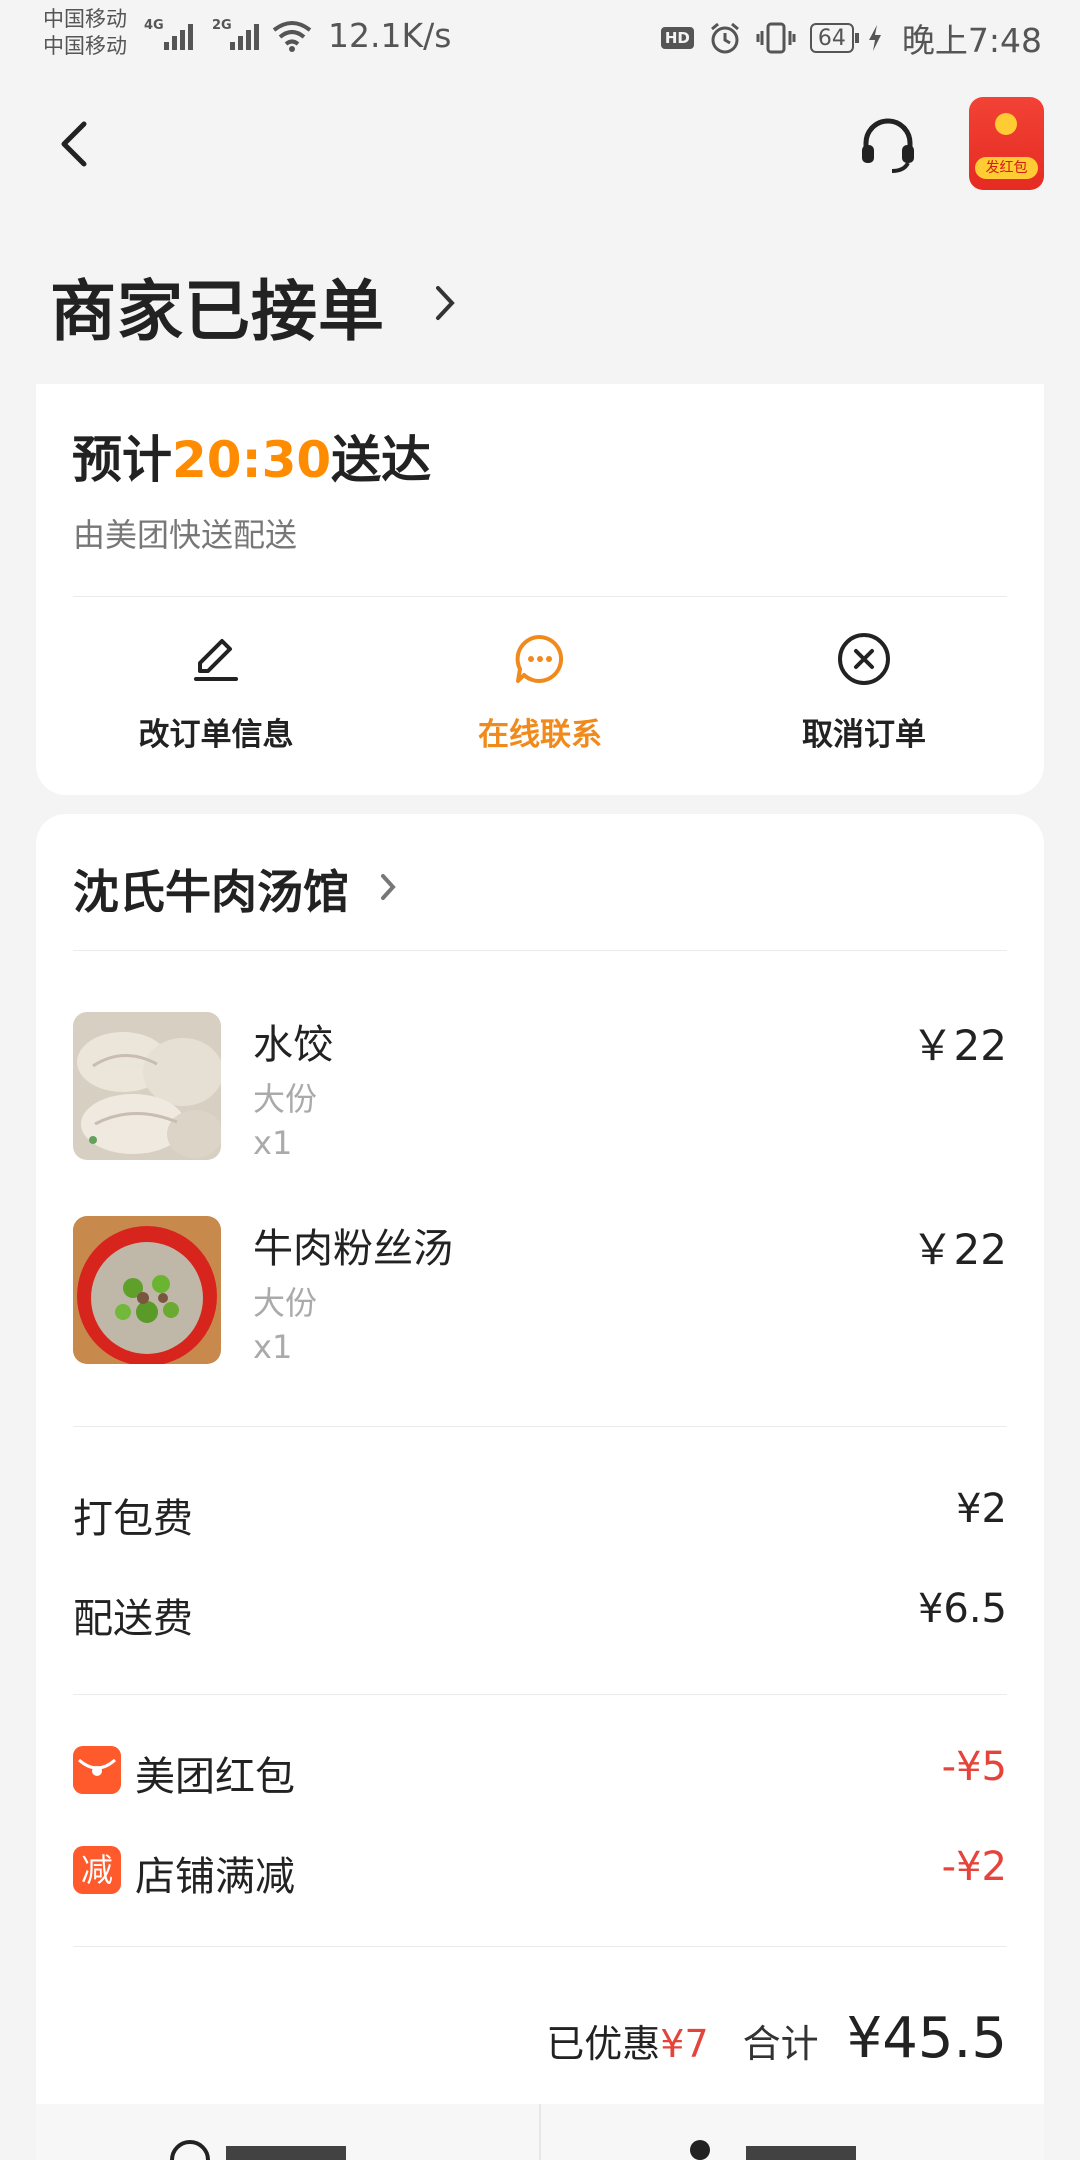 Image resolution: width=1080 pixels, height=2160 pixels. I want to click on hd-icon: HD, so click(677, 38).